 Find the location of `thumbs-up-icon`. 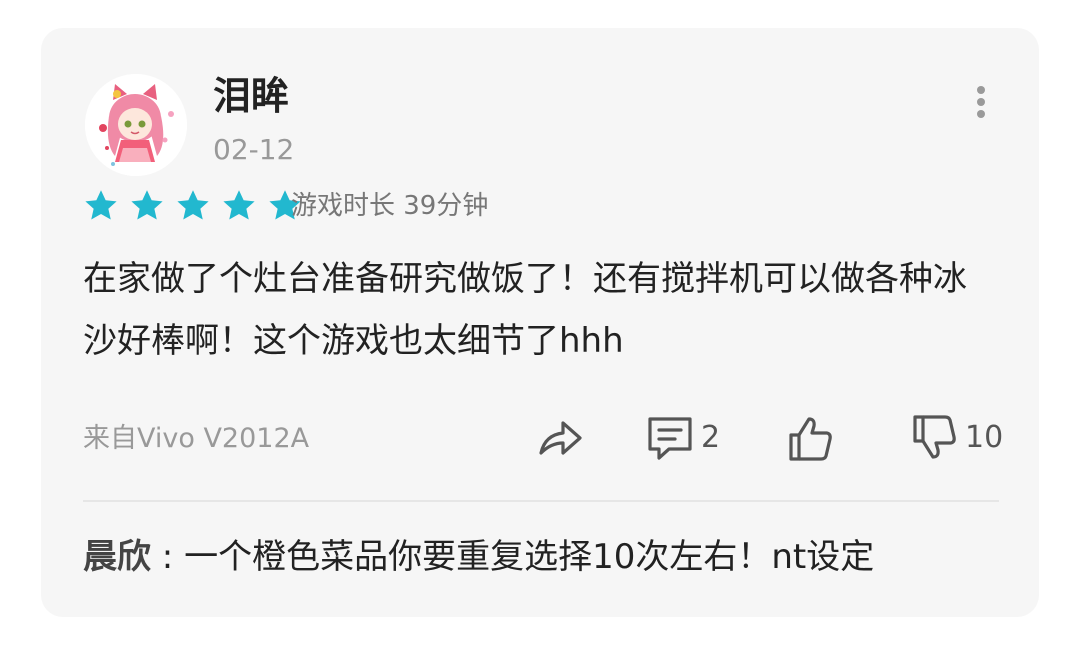

thumbs-up-icon is located at coordinates (810, 439).